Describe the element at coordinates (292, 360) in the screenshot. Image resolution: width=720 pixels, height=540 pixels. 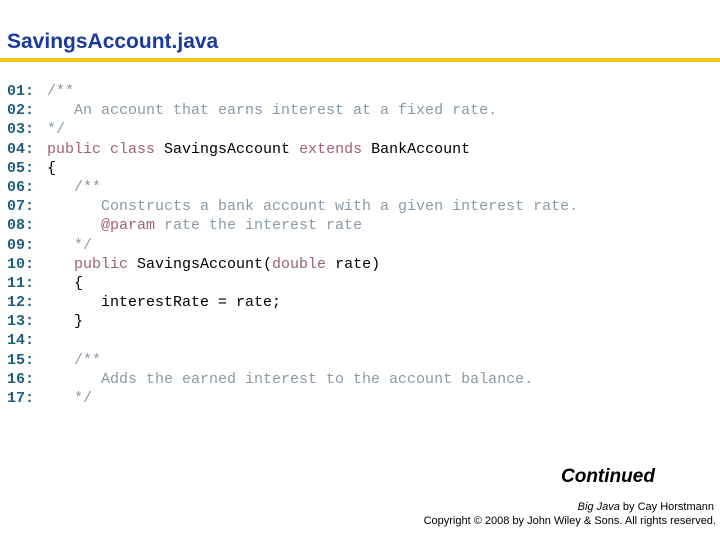
I see `code-line: 15: /**` at that location.